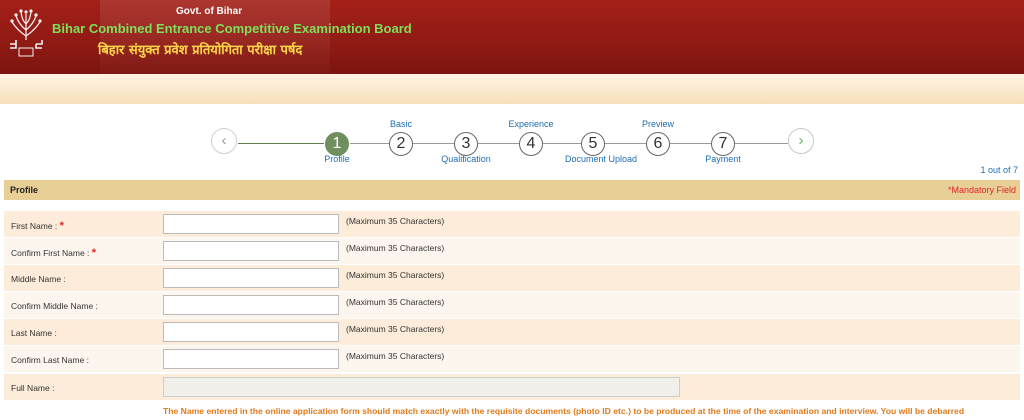 The width and height of the screenshot is (1024, 420). Describe the element at coordinates (251, 278) in the screenshot. I see `middle-name-field` at that location.